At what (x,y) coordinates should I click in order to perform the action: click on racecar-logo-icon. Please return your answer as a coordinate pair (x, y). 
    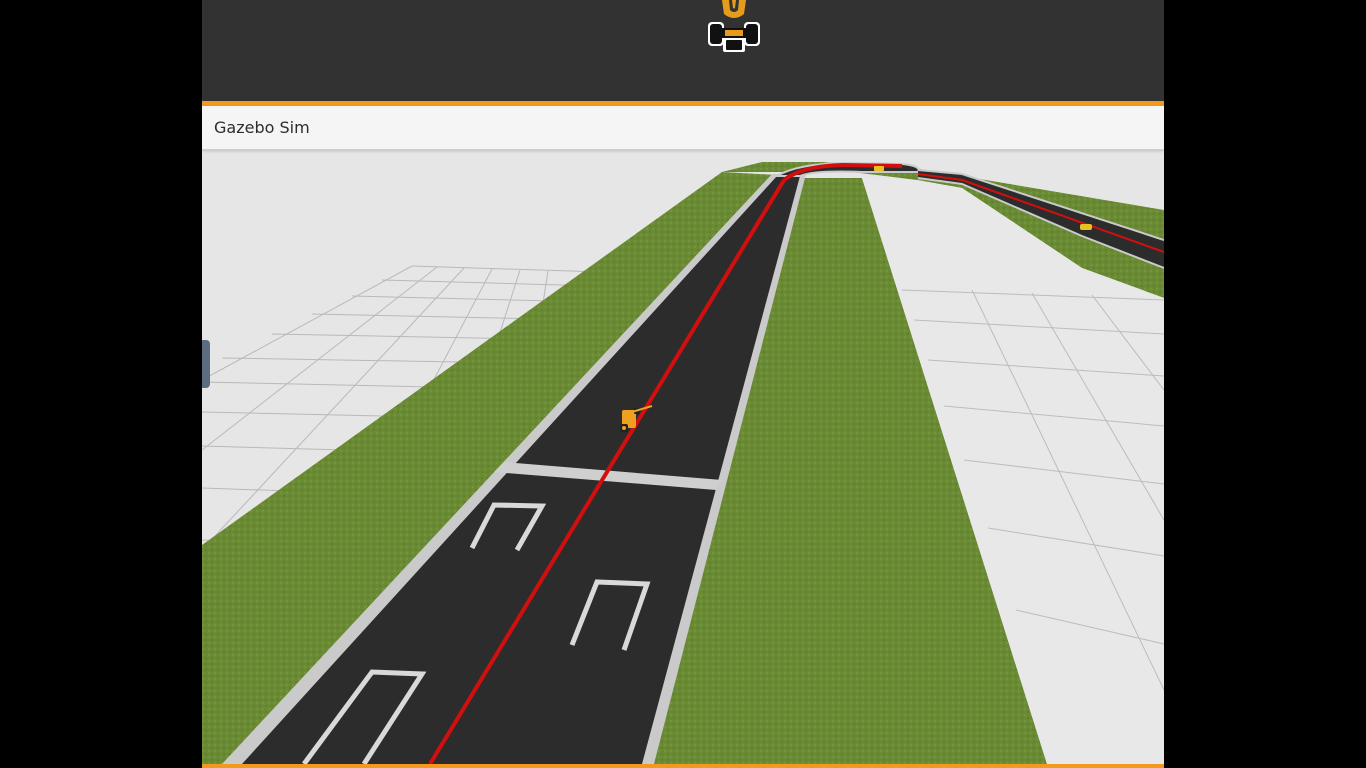
    Looking at the image, I should click on (734, 26).